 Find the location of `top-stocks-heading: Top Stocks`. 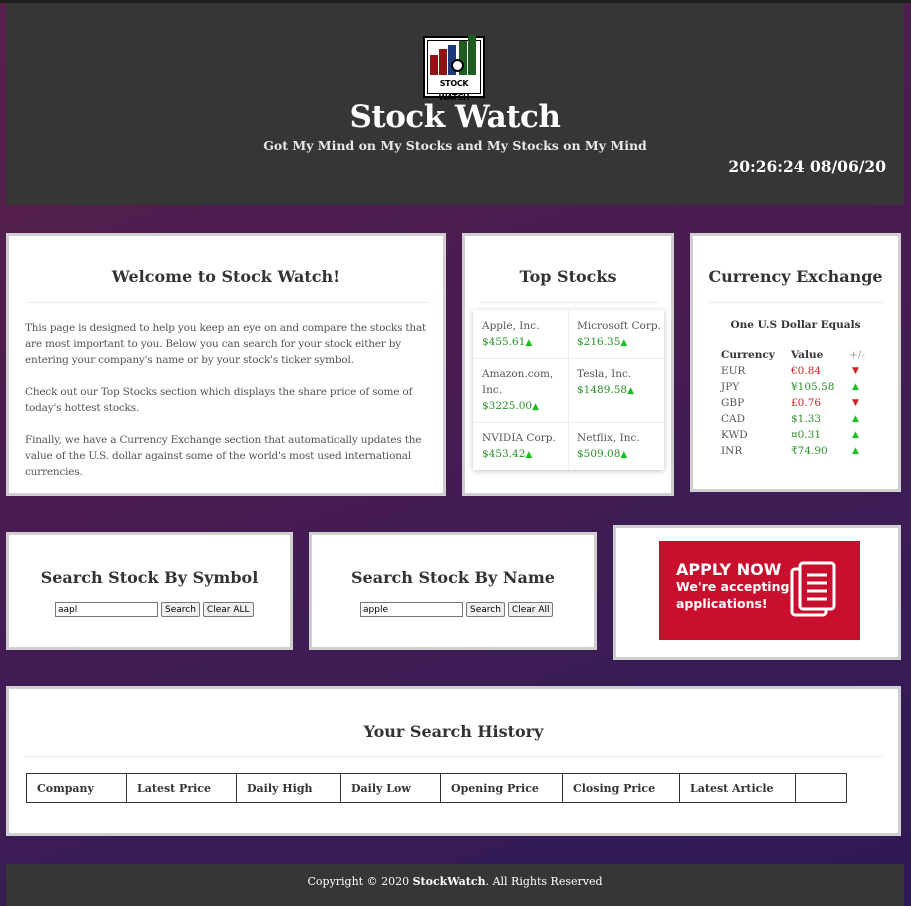

top-stocks-heading: Top Stocks is located at coordinates (568, 276).